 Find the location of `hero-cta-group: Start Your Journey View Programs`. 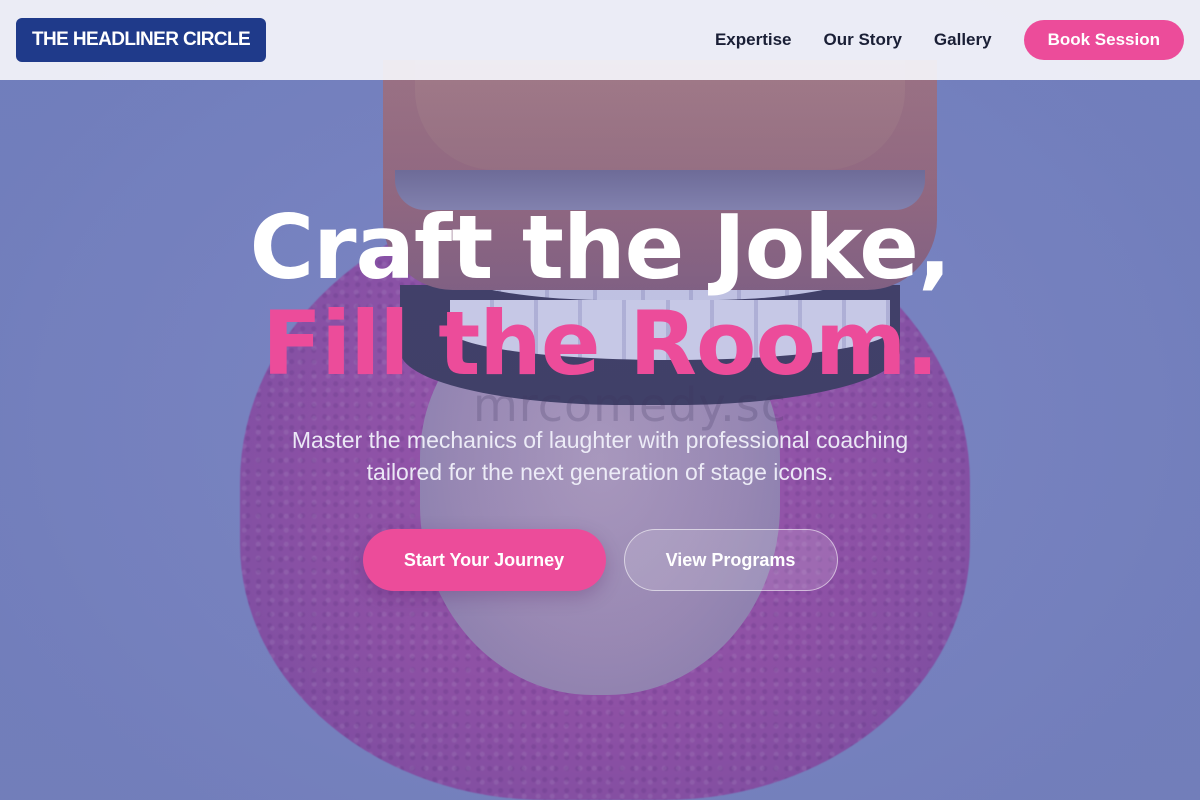

hero-cta-group: Start Your Journey View Programs is located at coordinates (600, 560).